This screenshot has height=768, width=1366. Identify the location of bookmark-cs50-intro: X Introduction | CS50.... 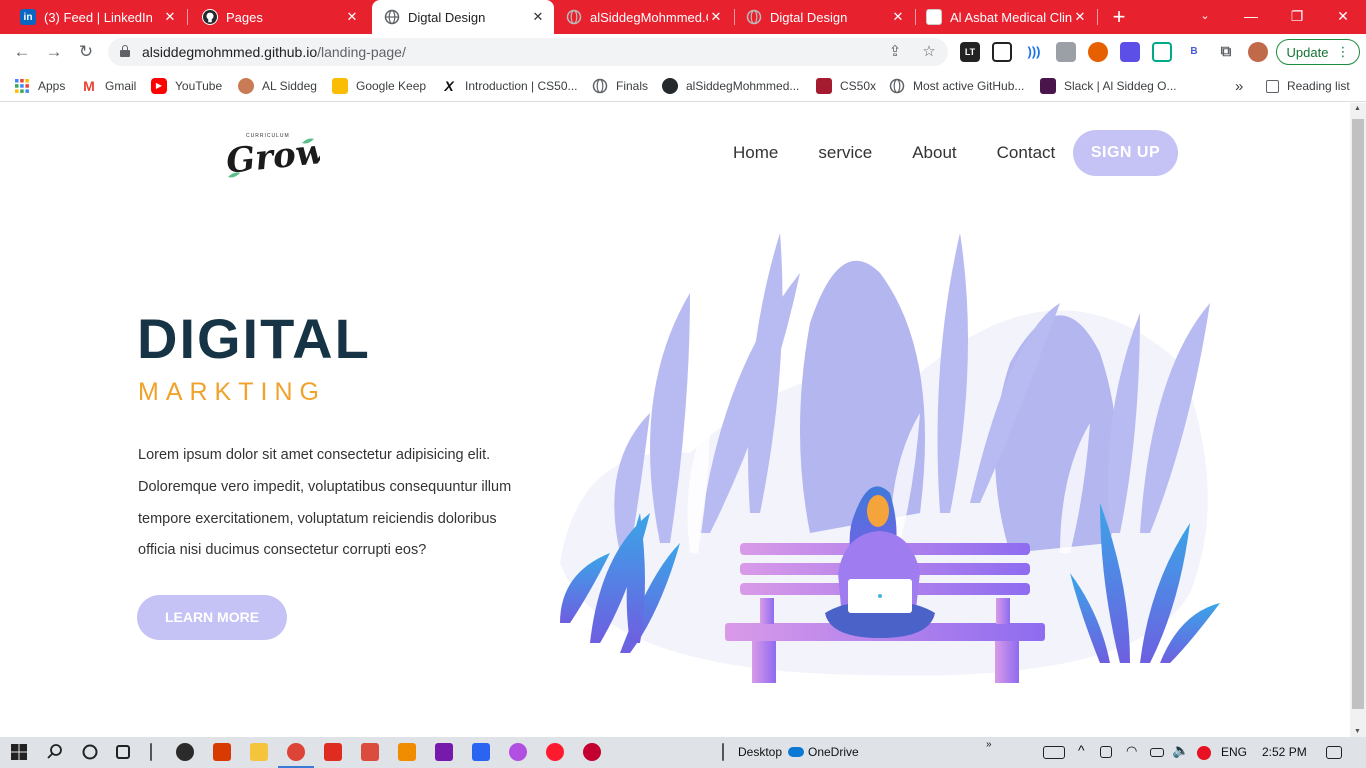
(509, 86).